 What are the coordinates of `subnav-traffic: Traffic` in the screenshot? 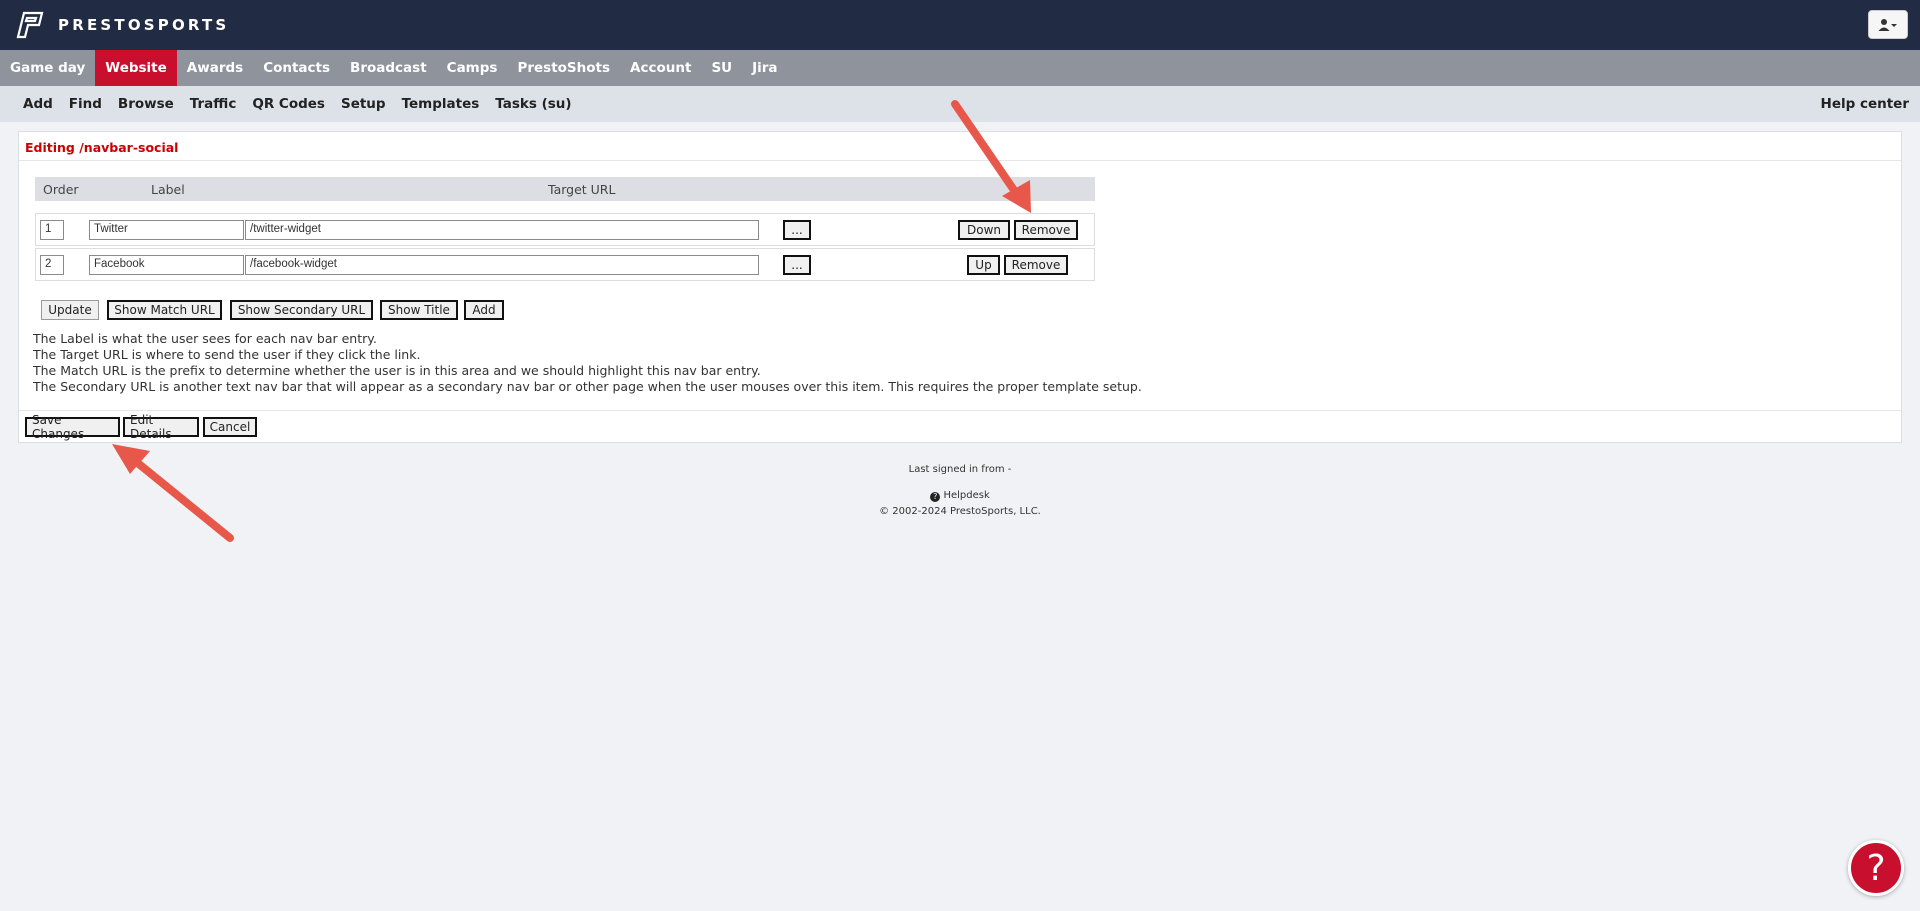 It's located at (213, 104).